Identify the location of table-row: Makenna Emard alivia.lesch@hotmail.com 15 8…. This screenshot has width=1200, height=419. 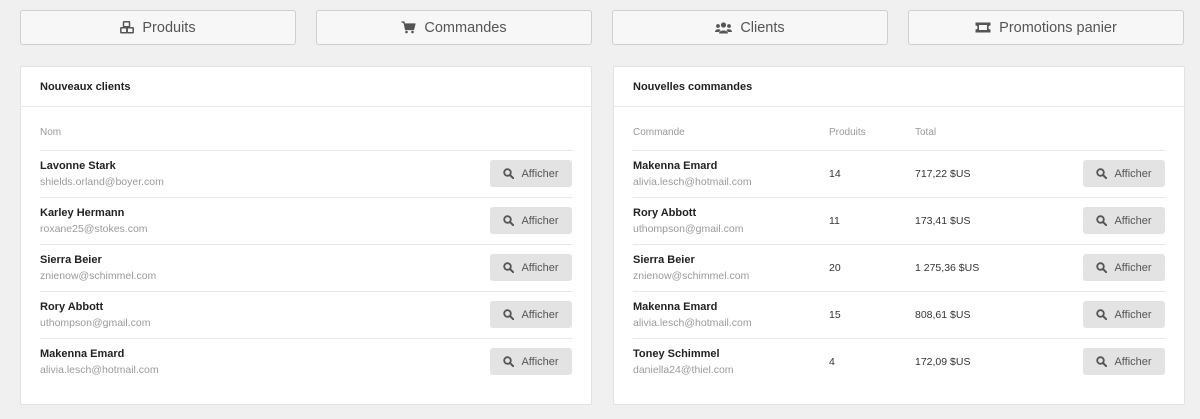
(899, 315).